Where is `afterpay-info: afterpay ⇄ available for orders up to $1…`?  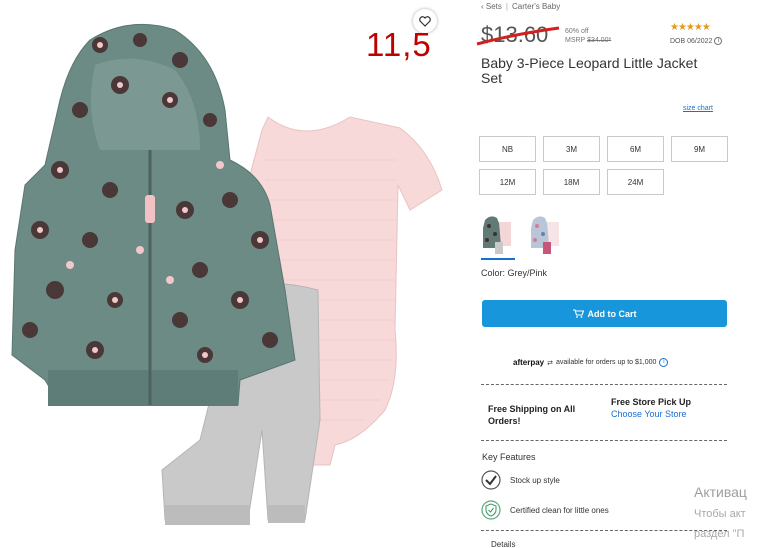
afterpay-info: afterpay ⇄ available for orders up to $1… is located at coordinates (591, 362).